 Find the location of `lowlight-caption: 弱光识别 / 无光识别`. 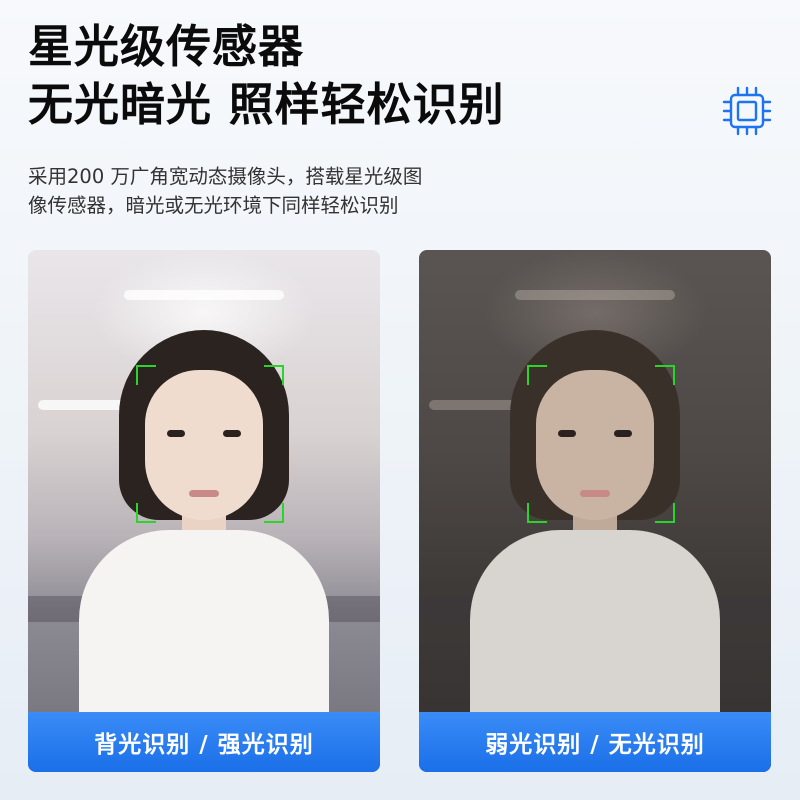

lowlight-caption: 弱光识别 / 无光识别 is located at coordinates (595, 742).